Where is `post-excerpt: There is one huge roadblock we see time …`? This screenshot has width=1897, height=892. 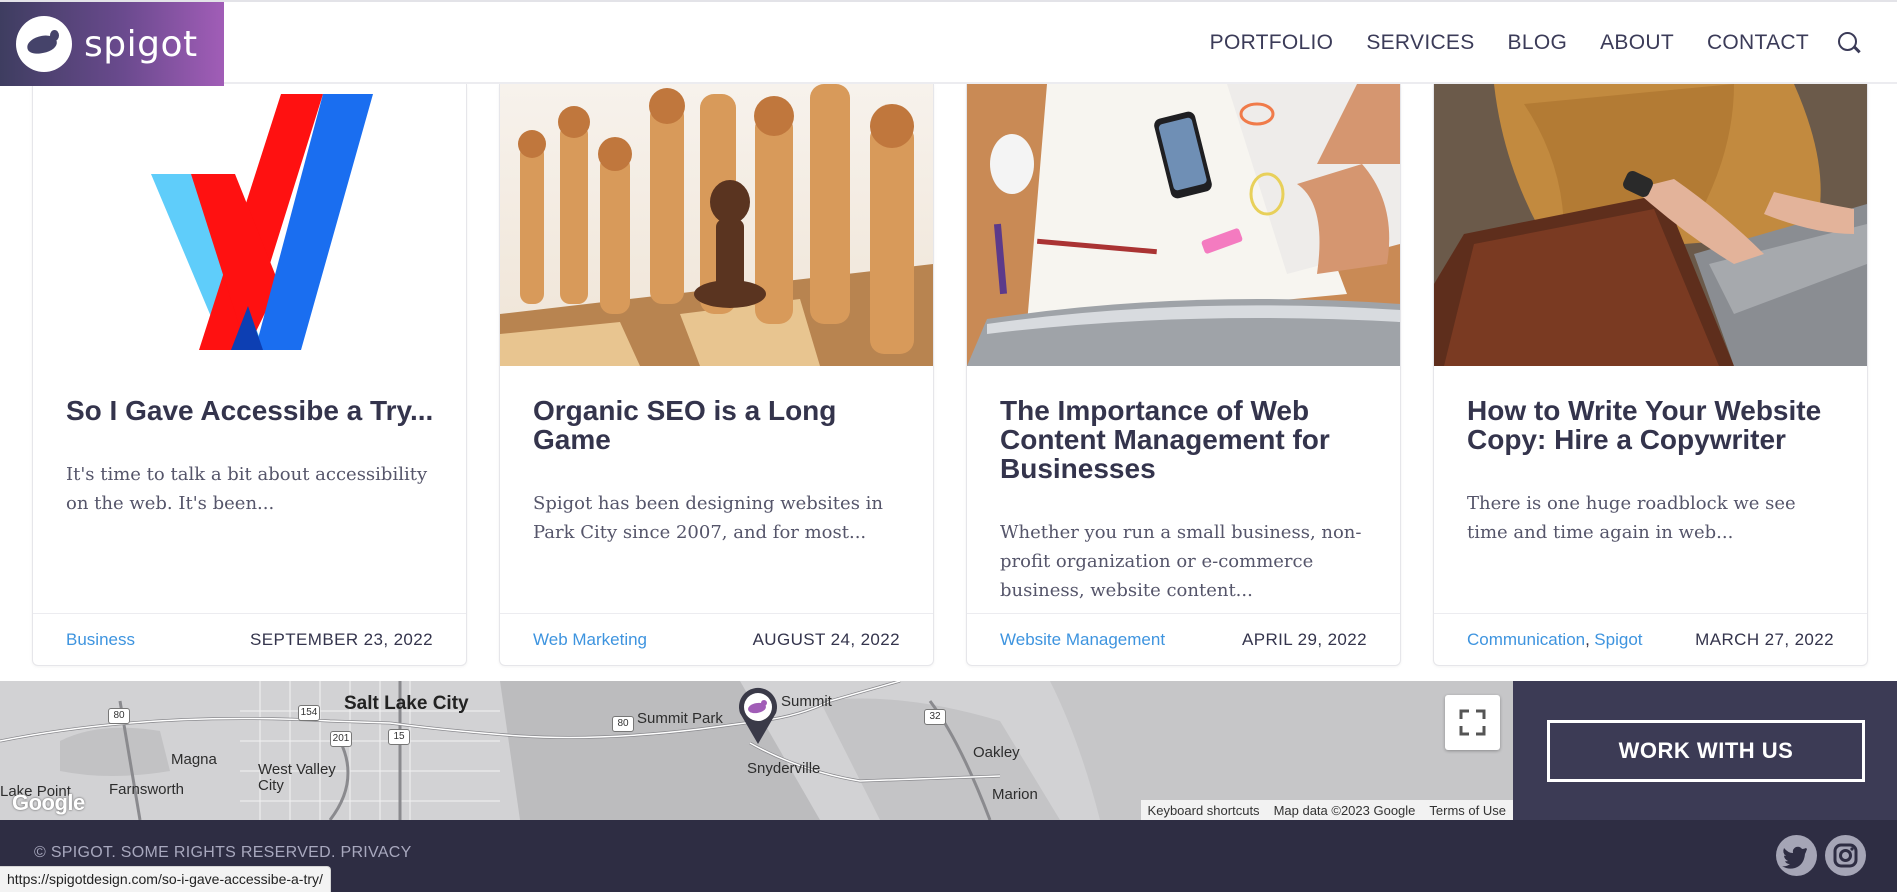 post-excerpt: There is one huge roadblock we see time … is located at coordinates (1631, 518).